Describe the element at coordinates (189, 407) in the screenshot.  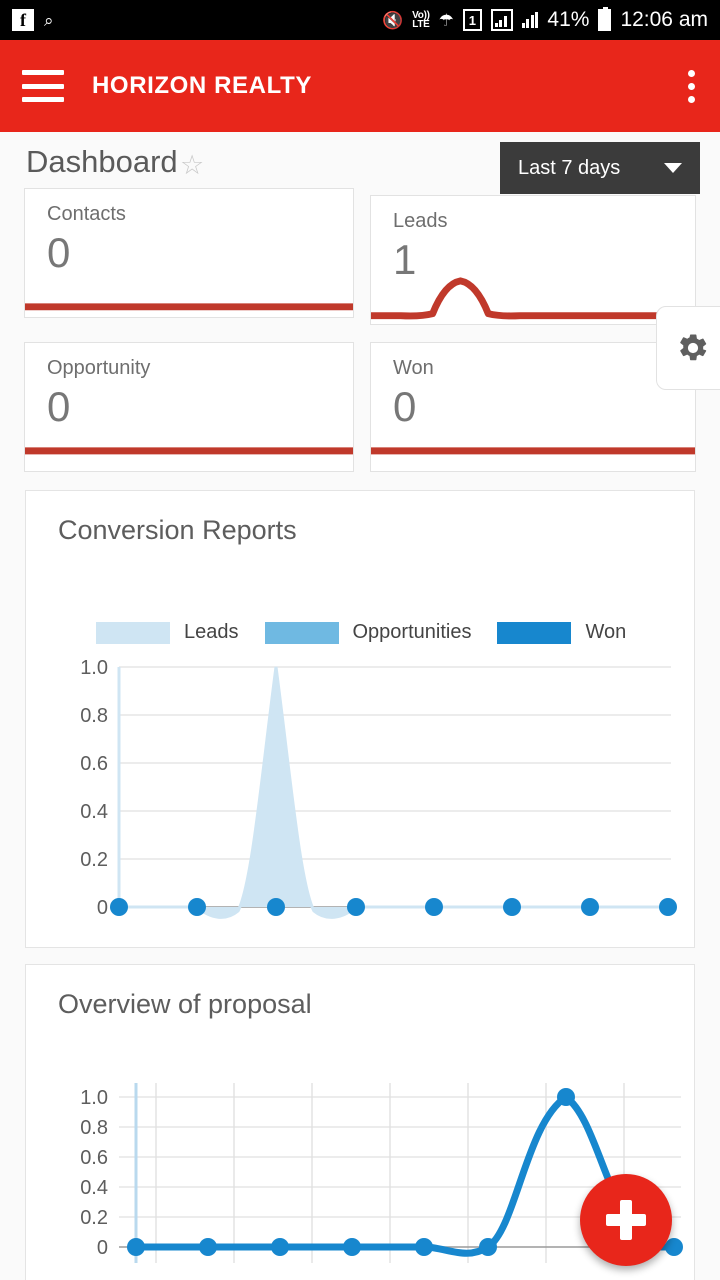
I see `kpi-card-opportunity: Opportunity 0` at that location.